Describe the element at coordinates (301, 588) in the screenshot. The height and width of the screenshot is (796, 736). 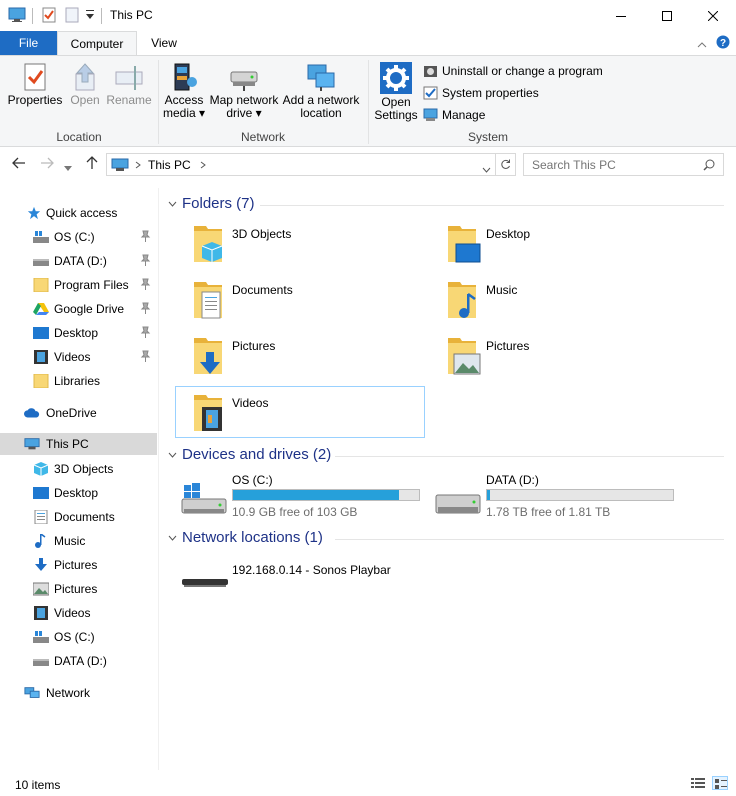
I see `network-location-sonos: 192.168.0.14 - Sonos Playbar` at that location.